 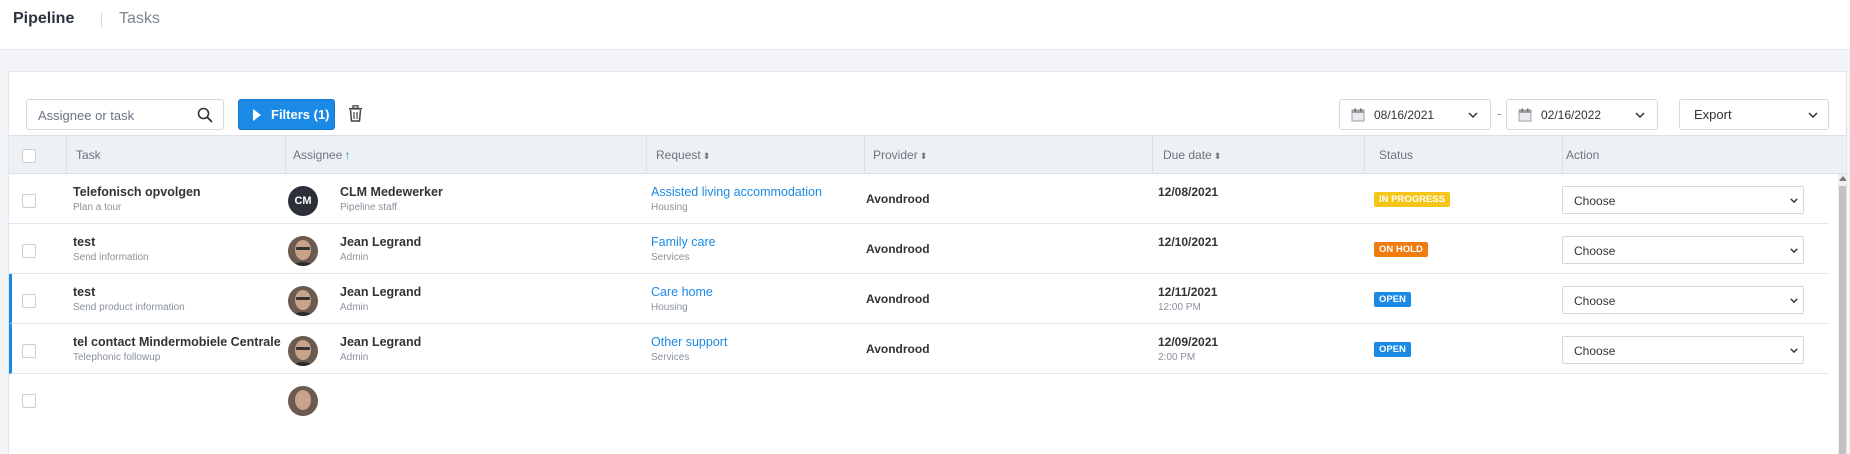 What do you see at coordinates (129, 307) in the screenshot?
I see `task-type: Send product information` at bounding box center [129, 307].